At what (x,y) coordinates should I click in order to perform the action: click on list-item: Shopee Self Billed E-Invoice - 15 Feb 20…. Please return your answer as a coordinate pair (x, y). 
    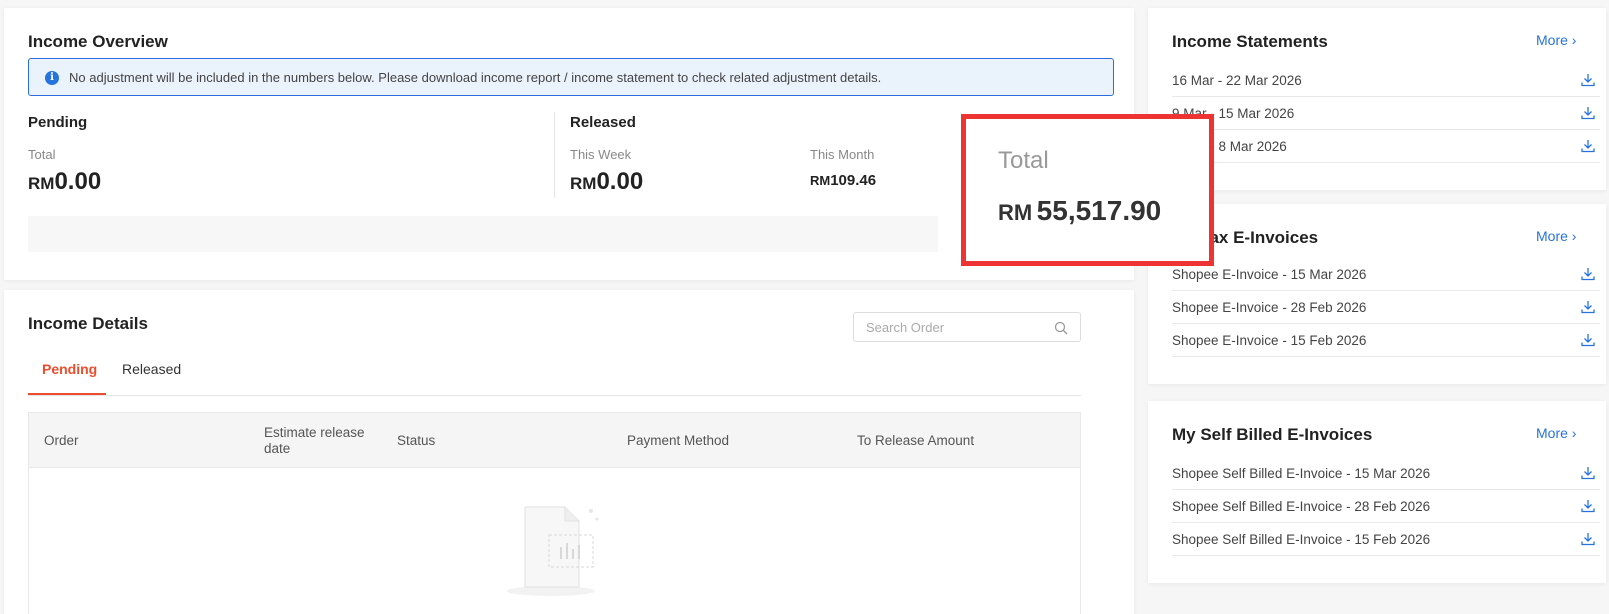
    Looking at the image, I should click on (1386, 539).